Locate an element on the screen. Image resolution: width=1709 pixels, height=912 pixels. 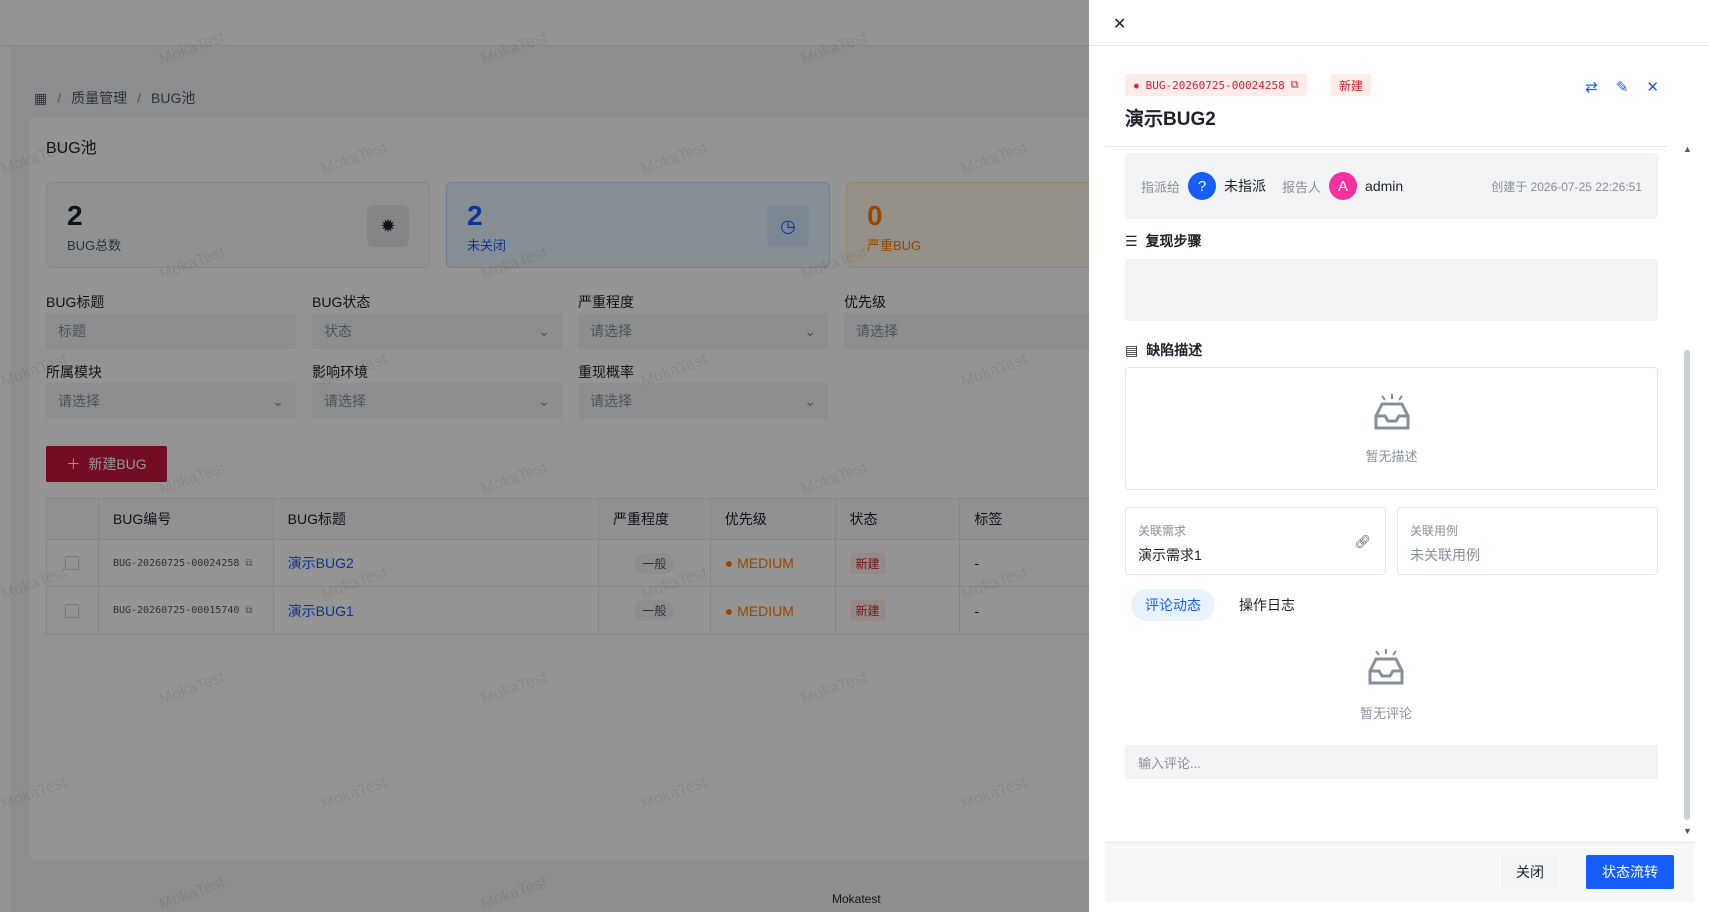
assign-label: 指派给 is located at coordinates (1161, 187).